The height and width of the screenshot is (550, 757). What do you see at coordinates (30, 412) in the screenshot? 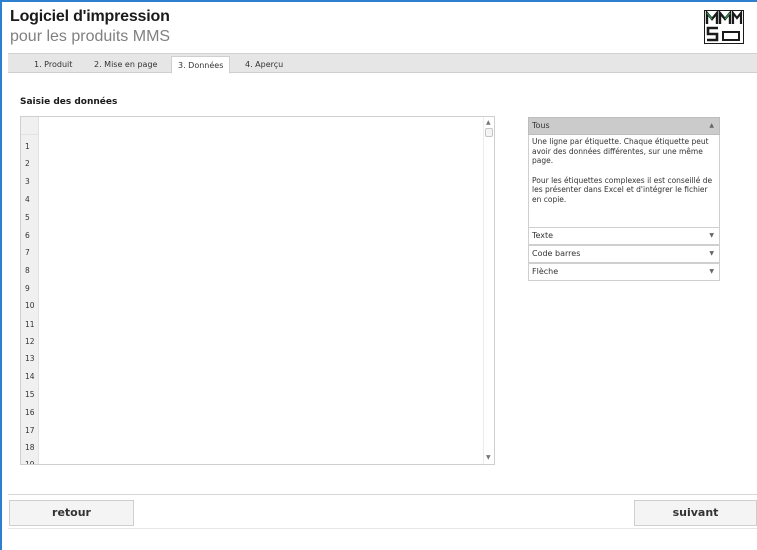
I see `line-number: 16` at bounding box center [30, 412].